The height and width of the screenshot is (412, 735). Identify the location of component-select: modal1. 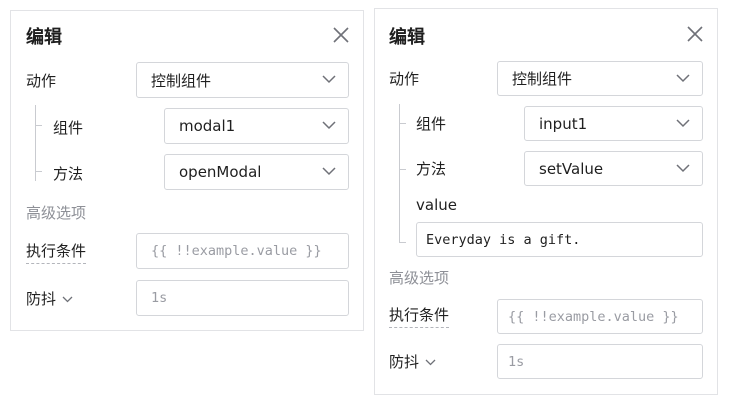
(256, 126).